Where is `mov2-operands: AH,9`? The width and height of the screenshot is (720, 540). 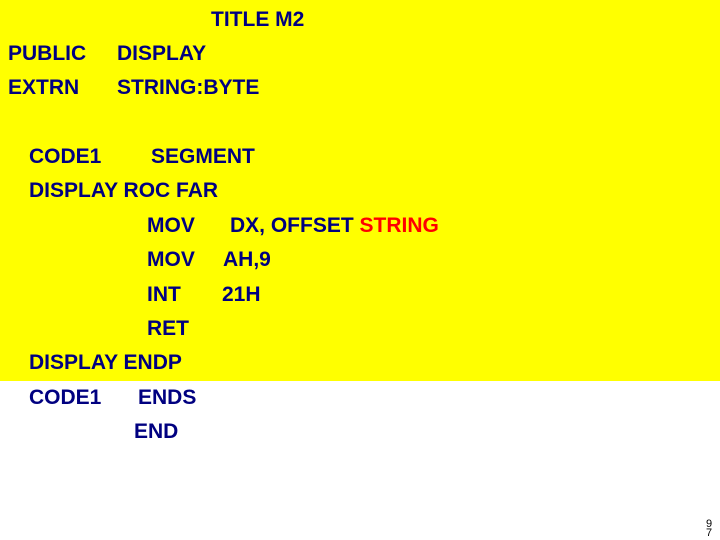
mov2-operands: AH,9 is located at coordinates (247, 259).